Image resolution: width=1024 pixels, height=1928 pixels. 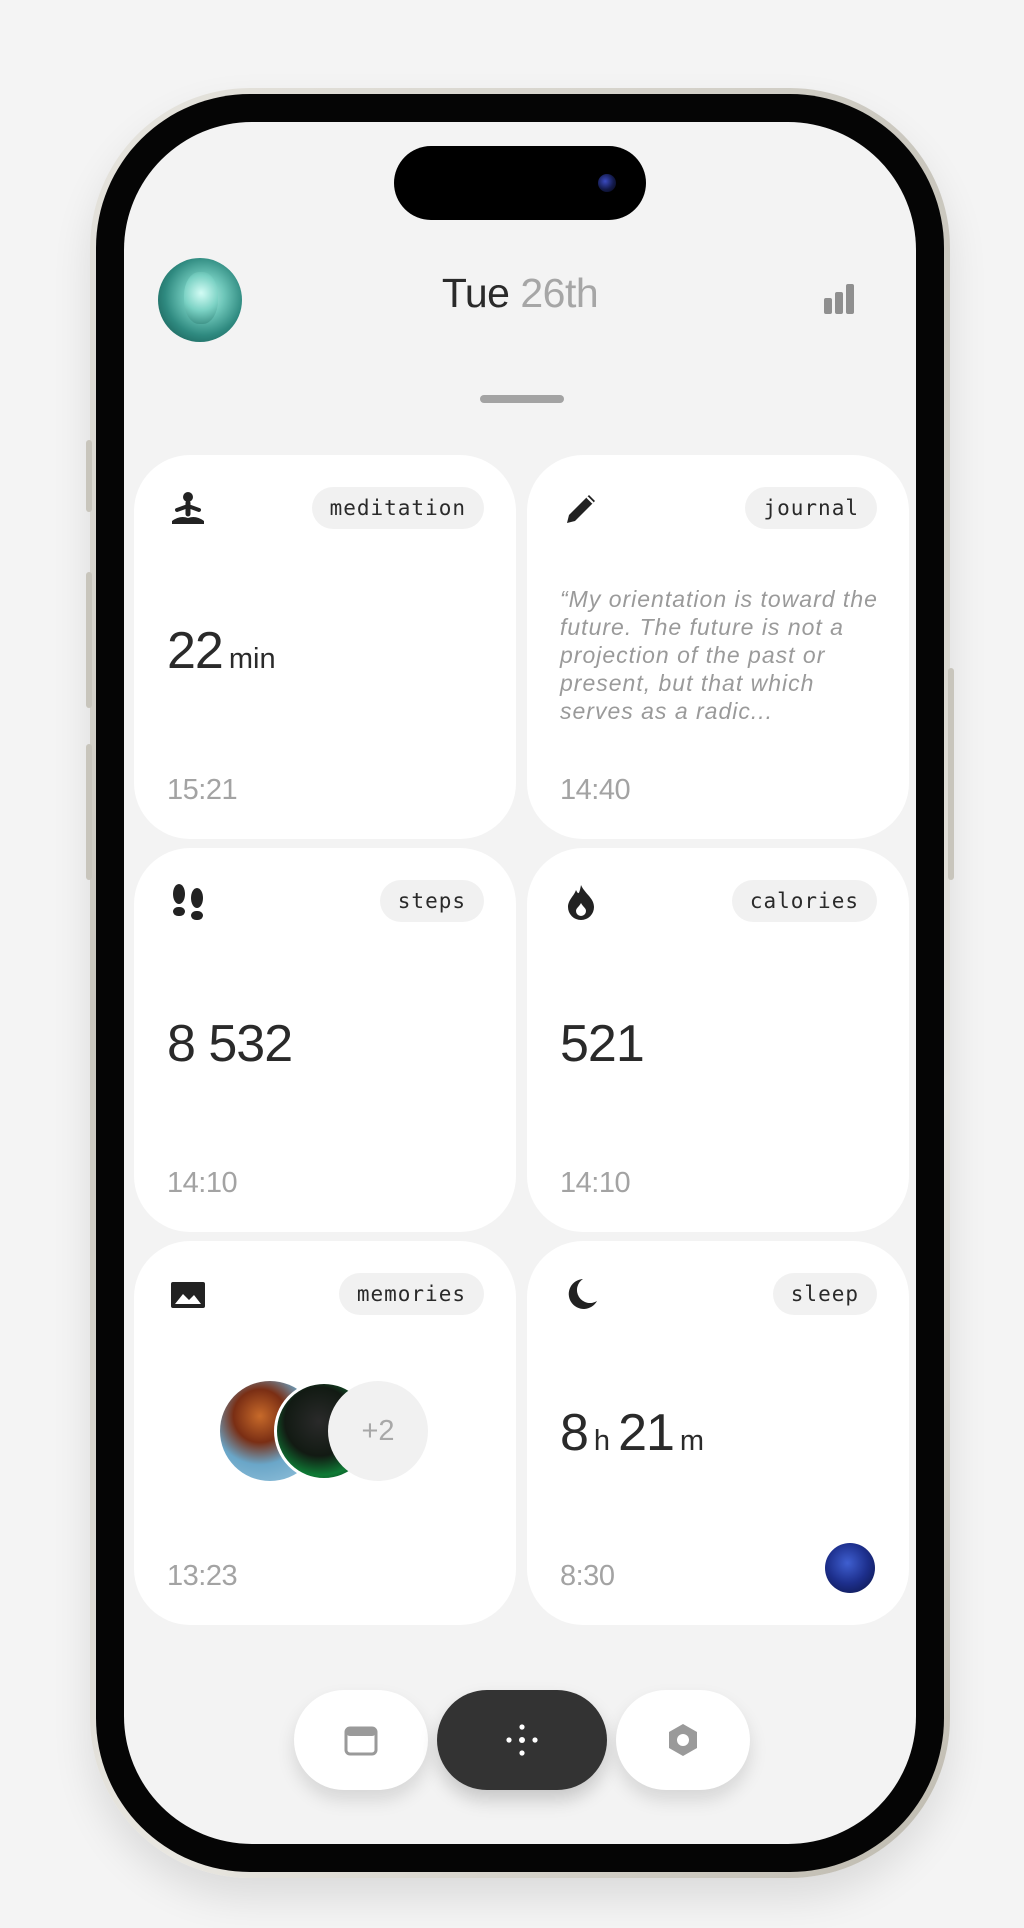 What do you see at coordinates (397, 508) in the screenshot?
I see `meditation-tag: meditation` at bounding box center [397, 508].